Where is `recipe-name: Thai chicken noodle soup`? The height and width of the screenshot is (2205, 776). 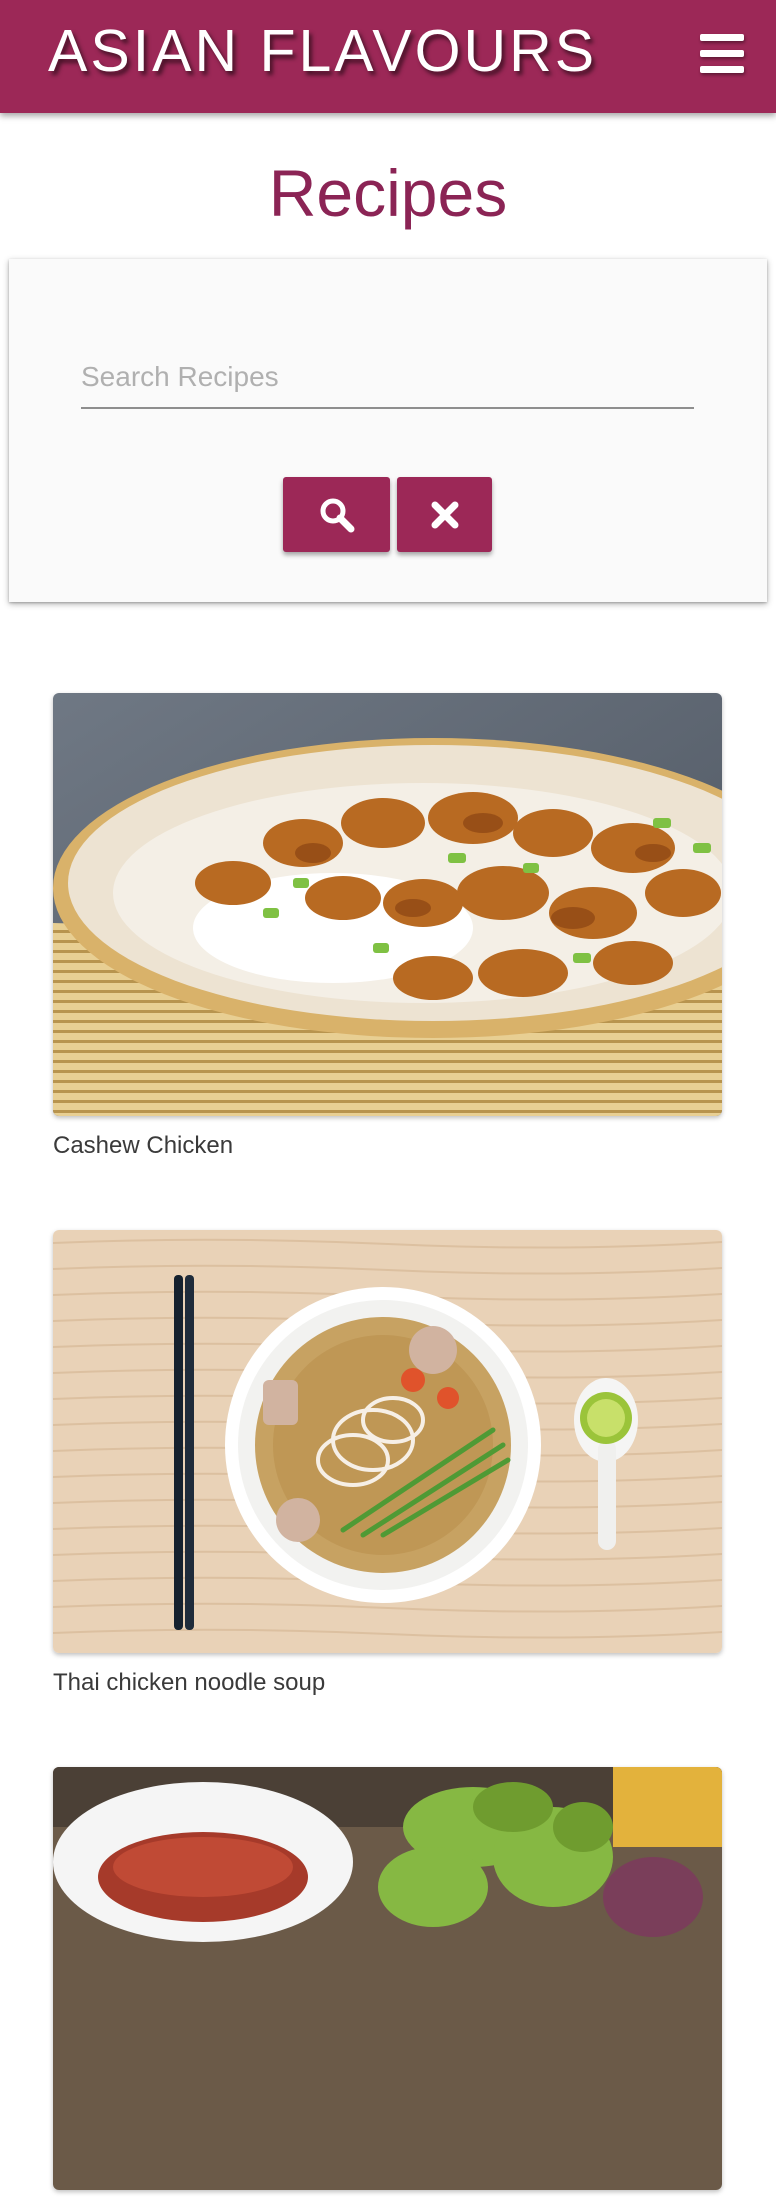
recipe-name: Thai chicken noodle soup is located at coordinates (387, 1683).